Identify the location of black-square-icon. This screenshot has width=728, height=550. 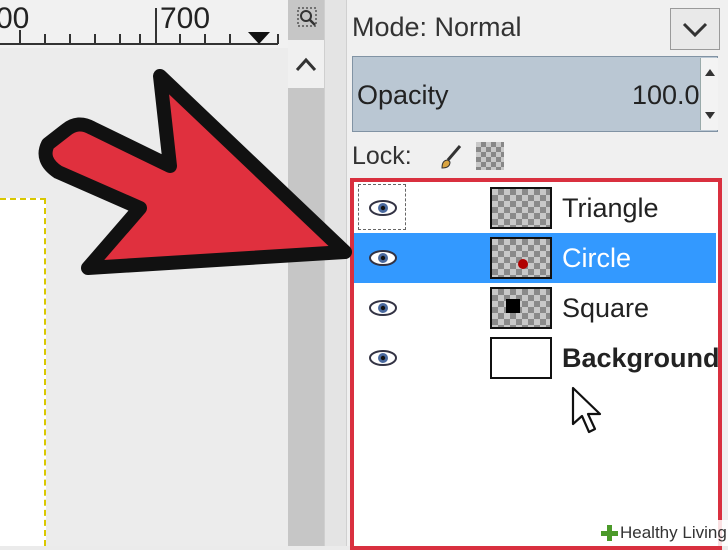
(513, 306).